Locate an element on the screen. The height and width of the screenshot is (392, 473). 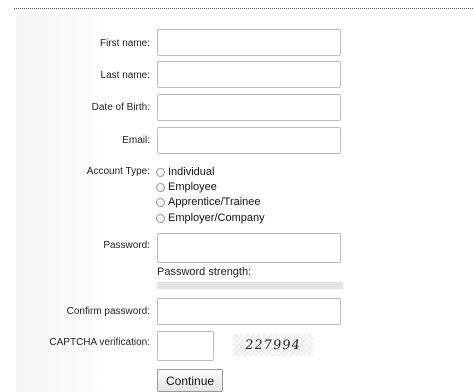
password-strength-meter is located at coordinates (250, 285).